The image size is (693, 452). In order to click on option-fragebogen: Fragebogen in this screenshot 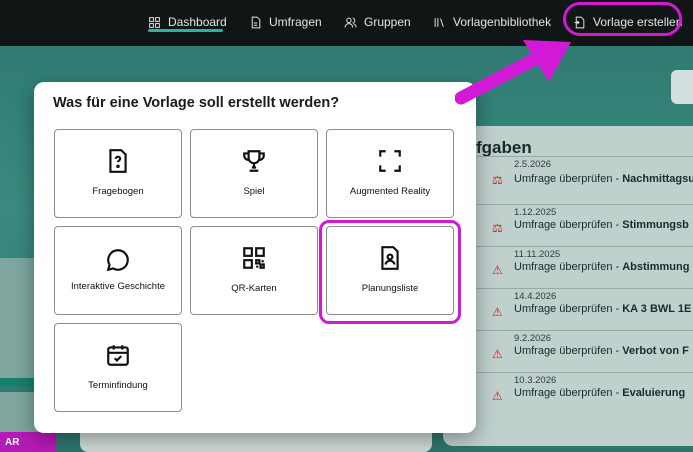, I will do `click(118, 173)`.